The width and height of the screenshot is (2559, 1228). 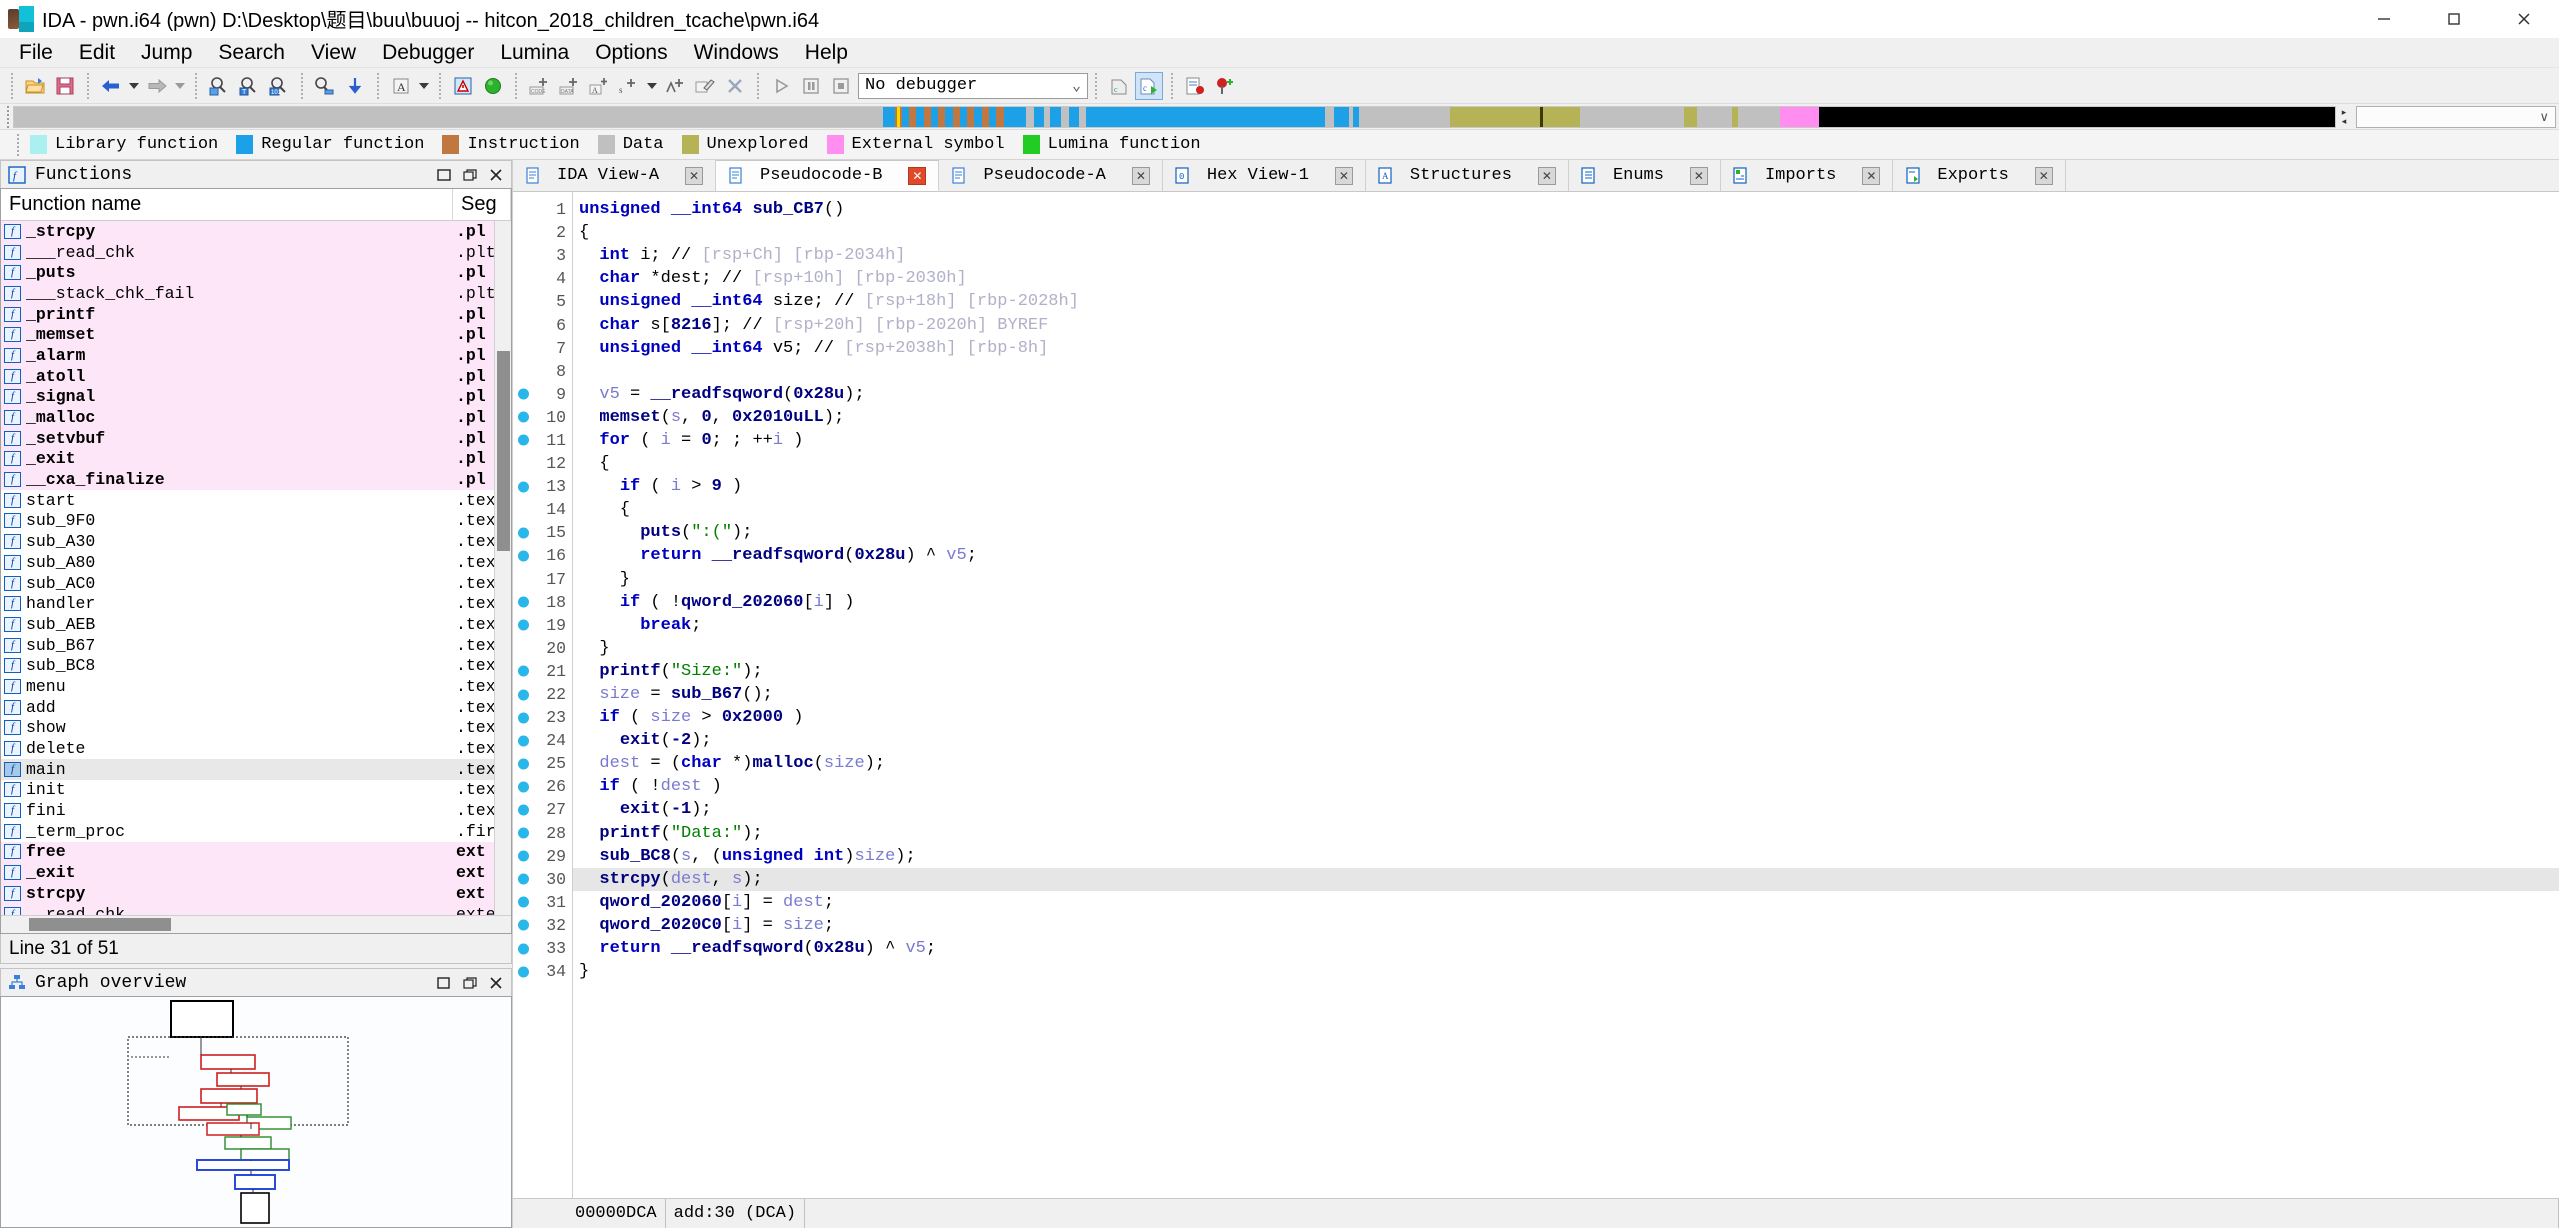 I want to click on tab-hex-view-1: 0 Hex View-1 ✕, so click(x=1264, y=175).